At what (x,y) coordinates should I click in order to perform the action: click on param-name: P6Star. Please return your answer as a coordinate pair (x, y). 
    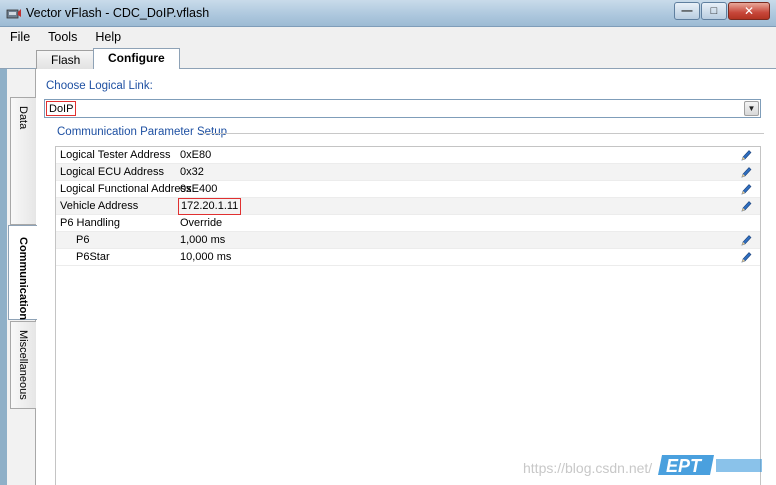
    Looking at the image, I should click on (93, 257).